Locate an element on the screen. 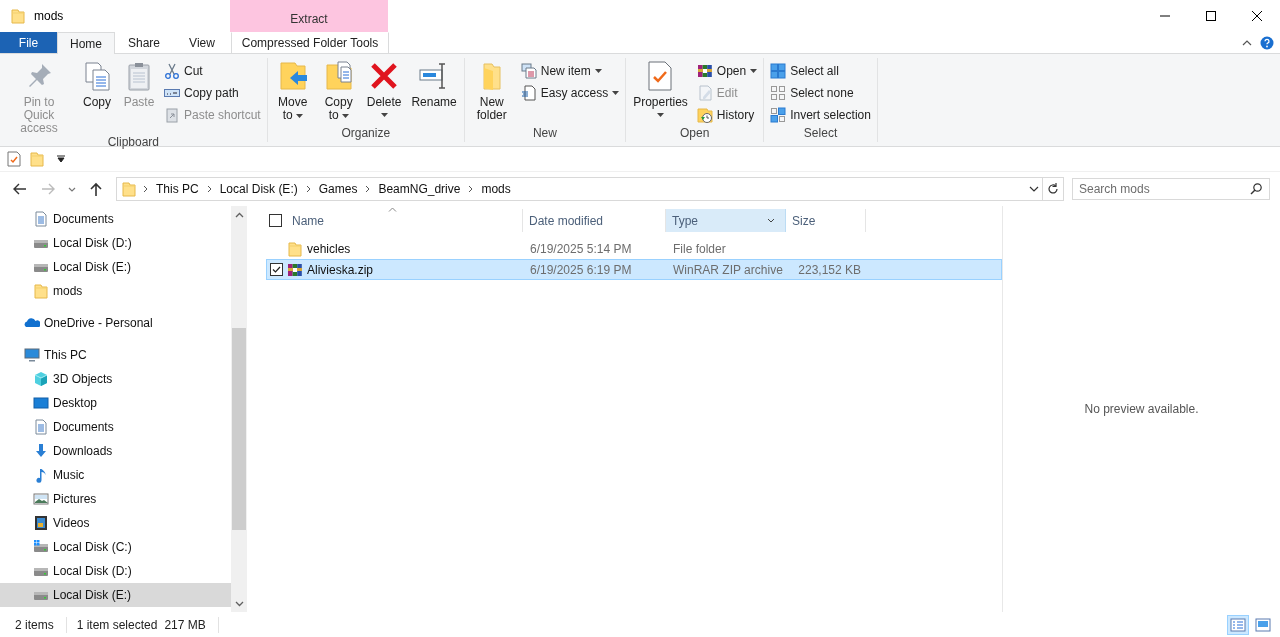 The height and width of the screenshot is (637, 1280). pictures-icon is located at coordinates (41, 499).